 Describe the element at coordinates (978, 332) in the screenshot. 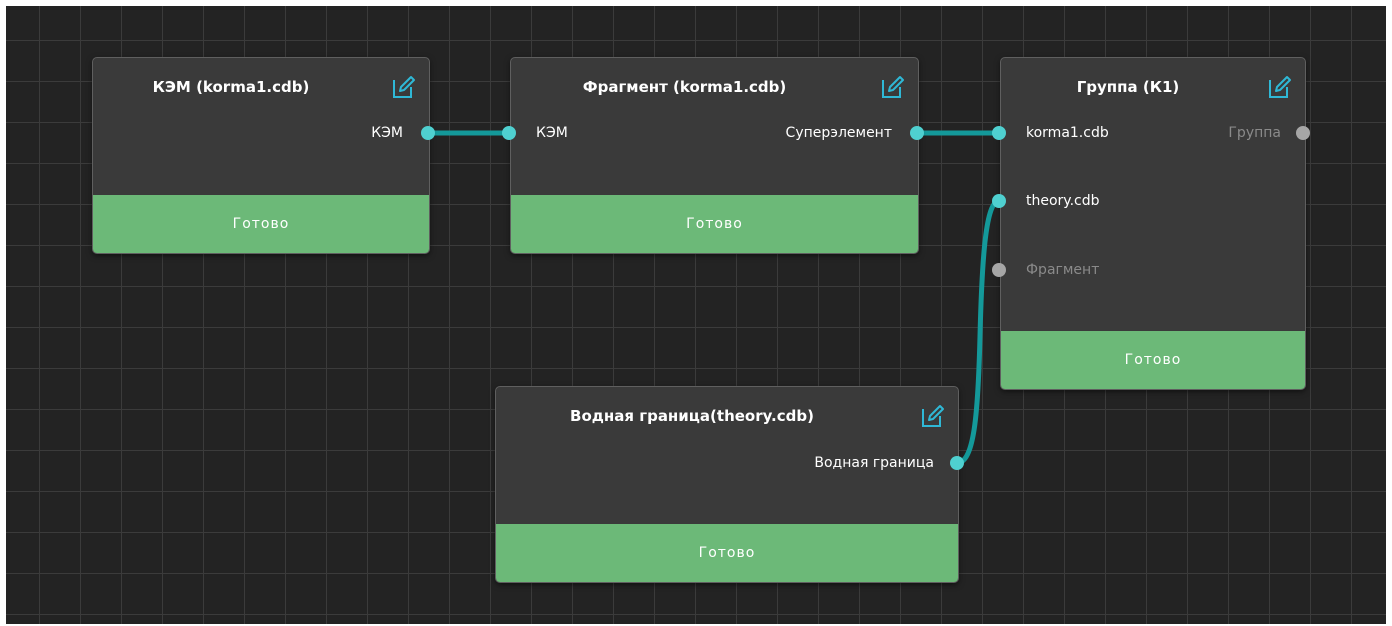

I see `connection-water-to-group` at that location.